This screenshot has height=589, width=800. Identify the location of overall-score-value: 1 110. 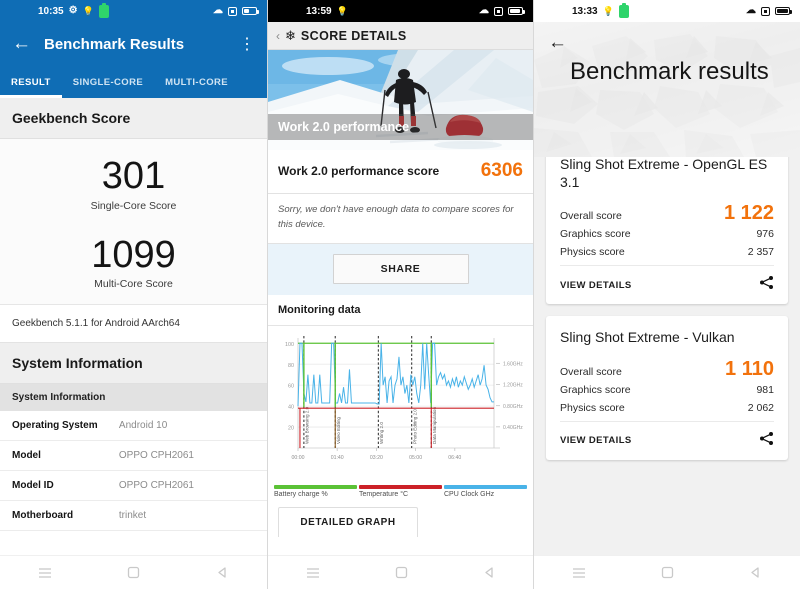
(749, 368).